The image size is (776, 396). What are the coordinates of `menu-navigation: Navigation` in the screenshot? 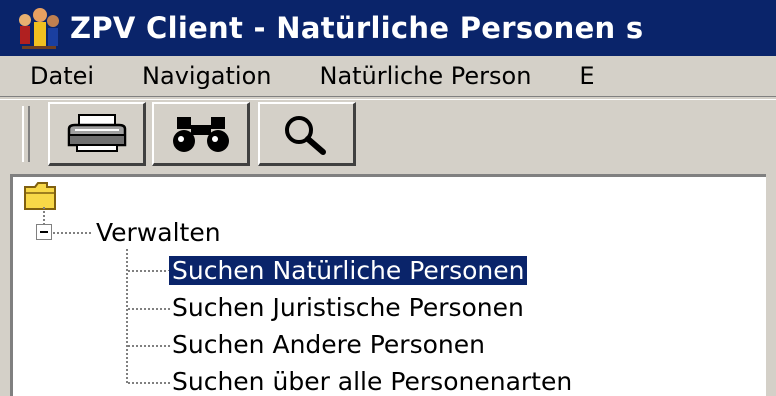 It's located at (206, 76).